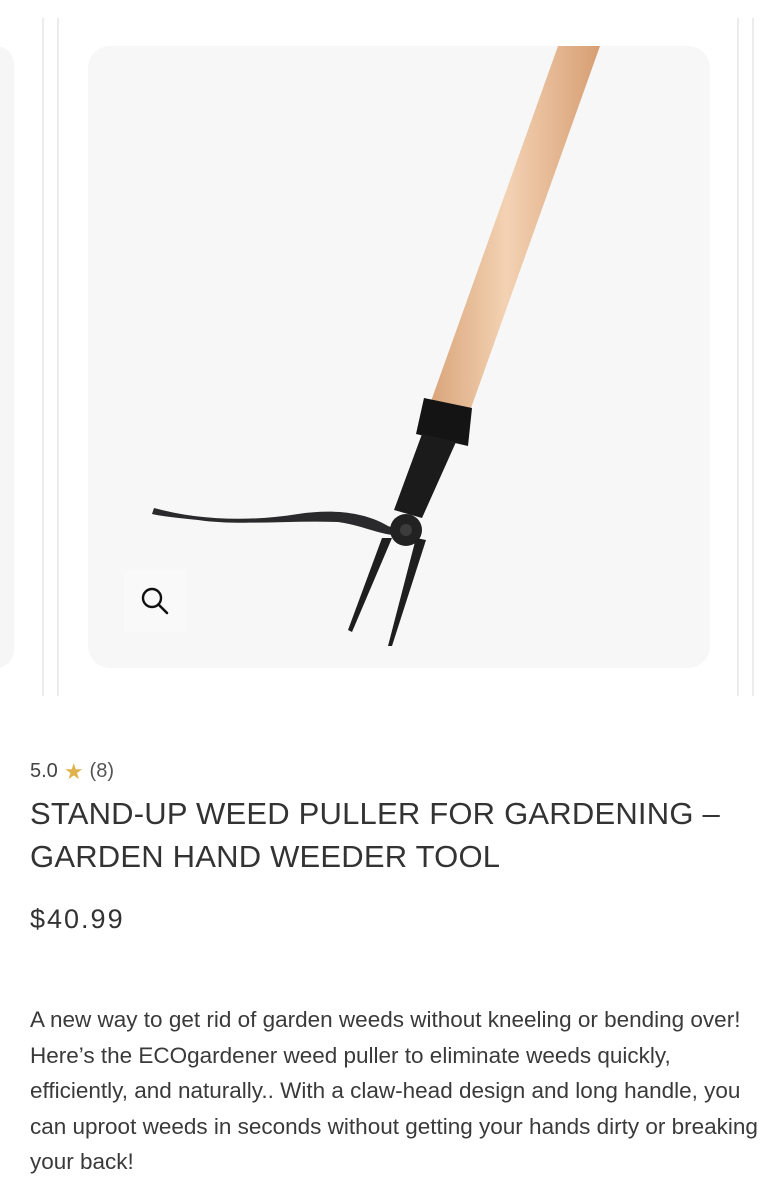  I want to click on zoom-button, so click(155, 601).